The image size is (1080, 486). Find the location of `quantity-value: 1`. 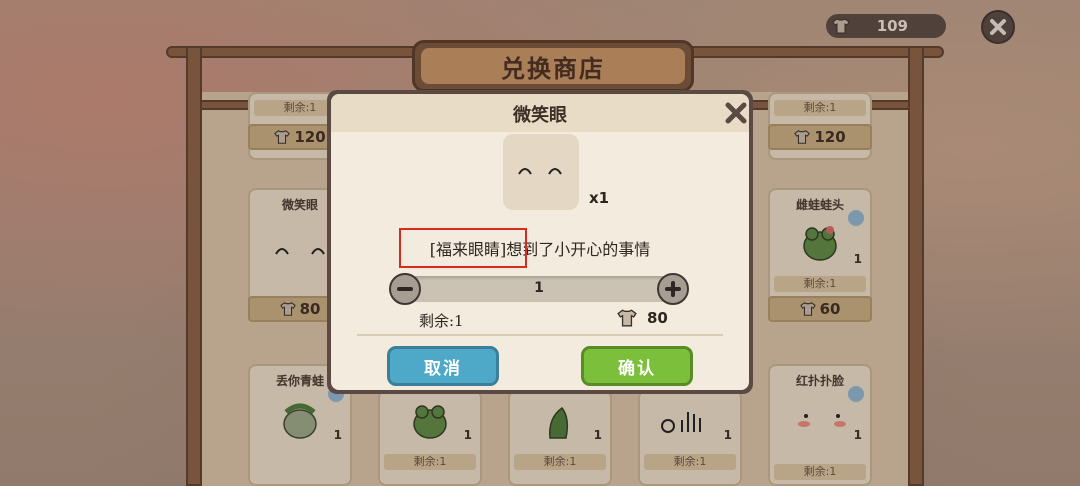

quantity-value: 1 is located at coordinates (539, 288).